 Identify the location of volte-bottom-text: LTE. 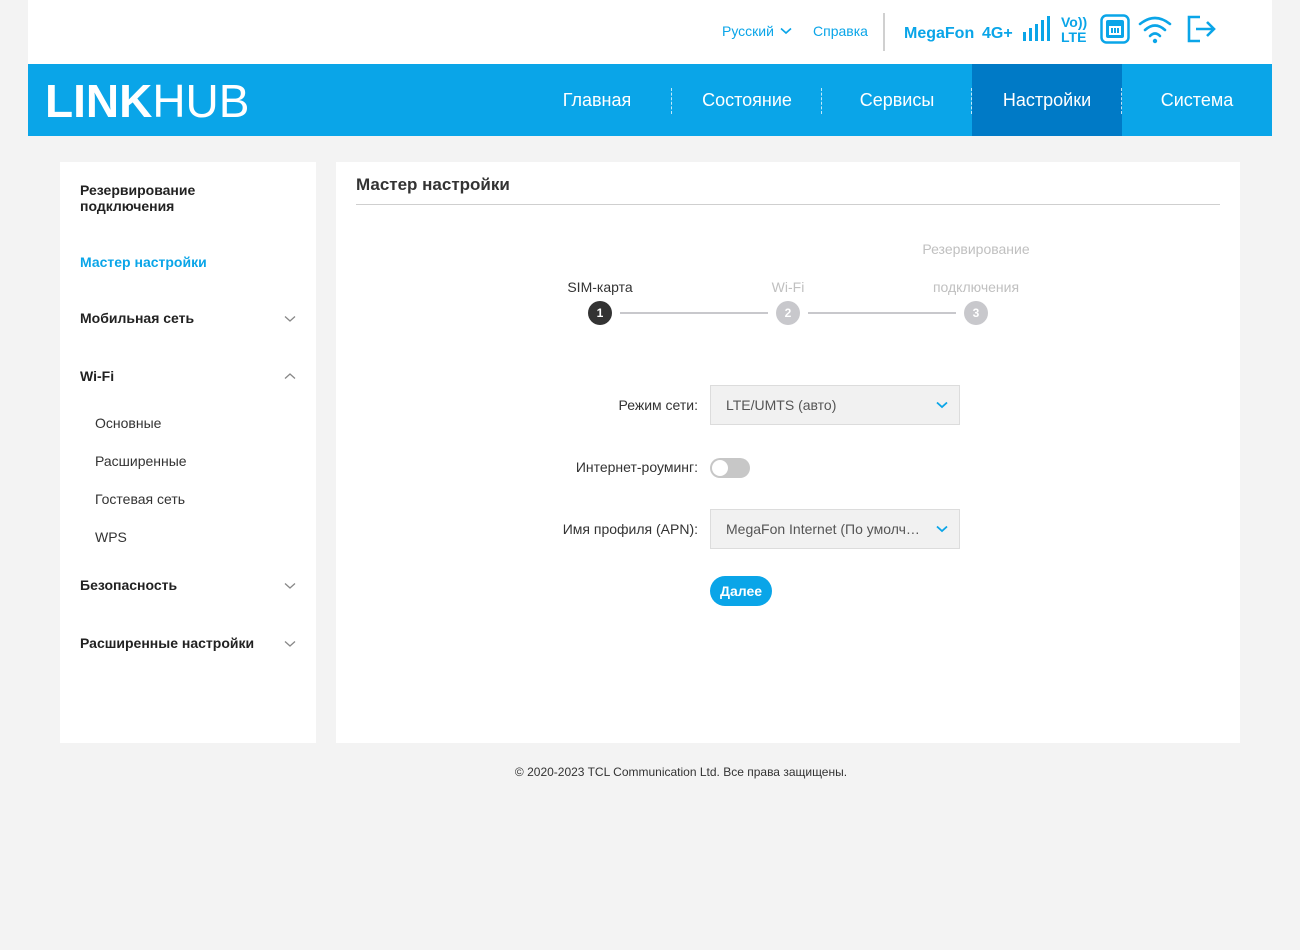
(1073, 36).